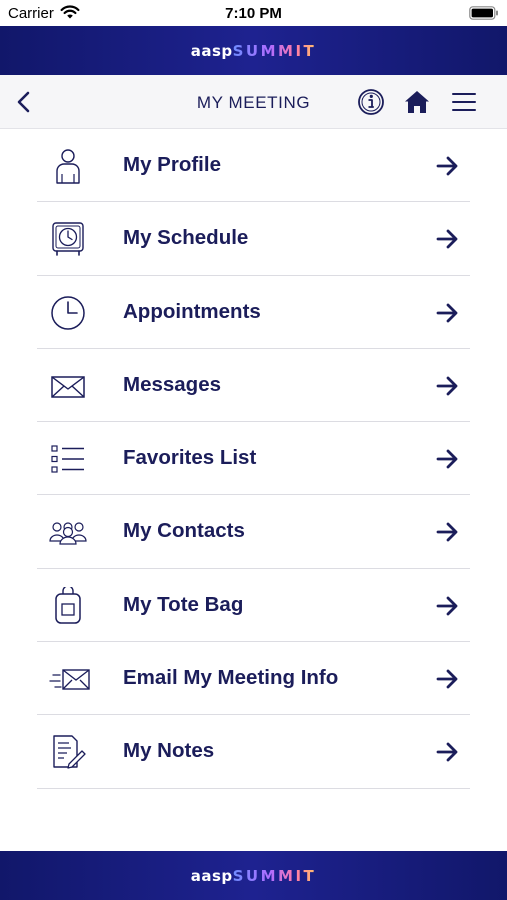 The width and height of the screenshot is (507, 900). Describe the element at coordinates (68, 534) in the screenshot. I see `group-icon` at that location.